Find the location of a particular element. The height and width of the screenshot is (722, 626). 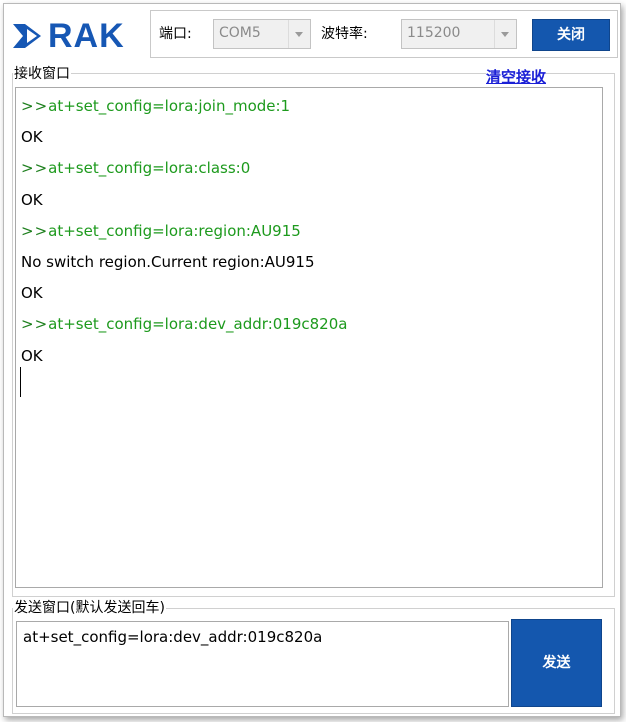

receive-log-line: >>at+set_config=lora:region:AU915 is located at coordinates (161, 231).